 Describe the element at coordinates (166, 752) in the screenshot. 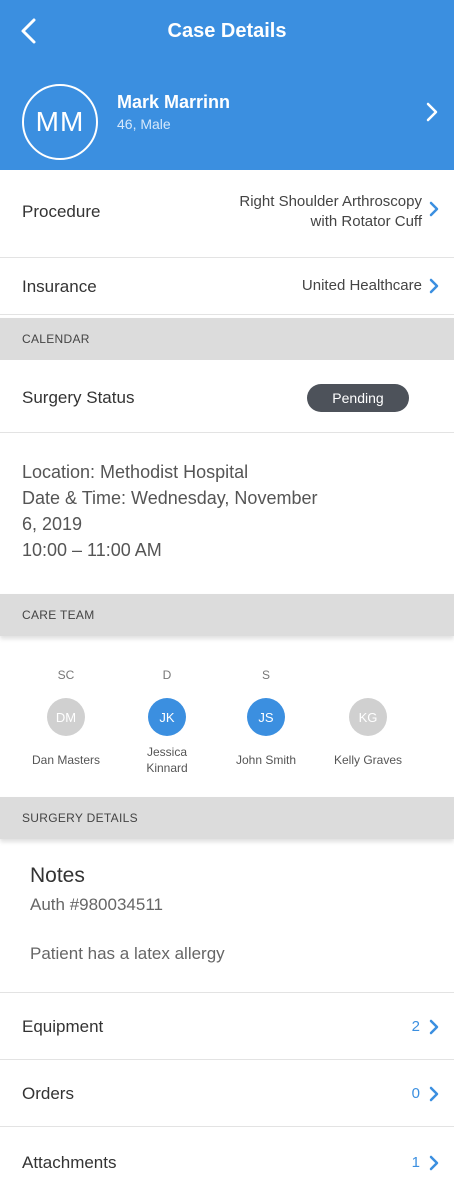

I see `team-member-name-line1: Jessica` at that location.